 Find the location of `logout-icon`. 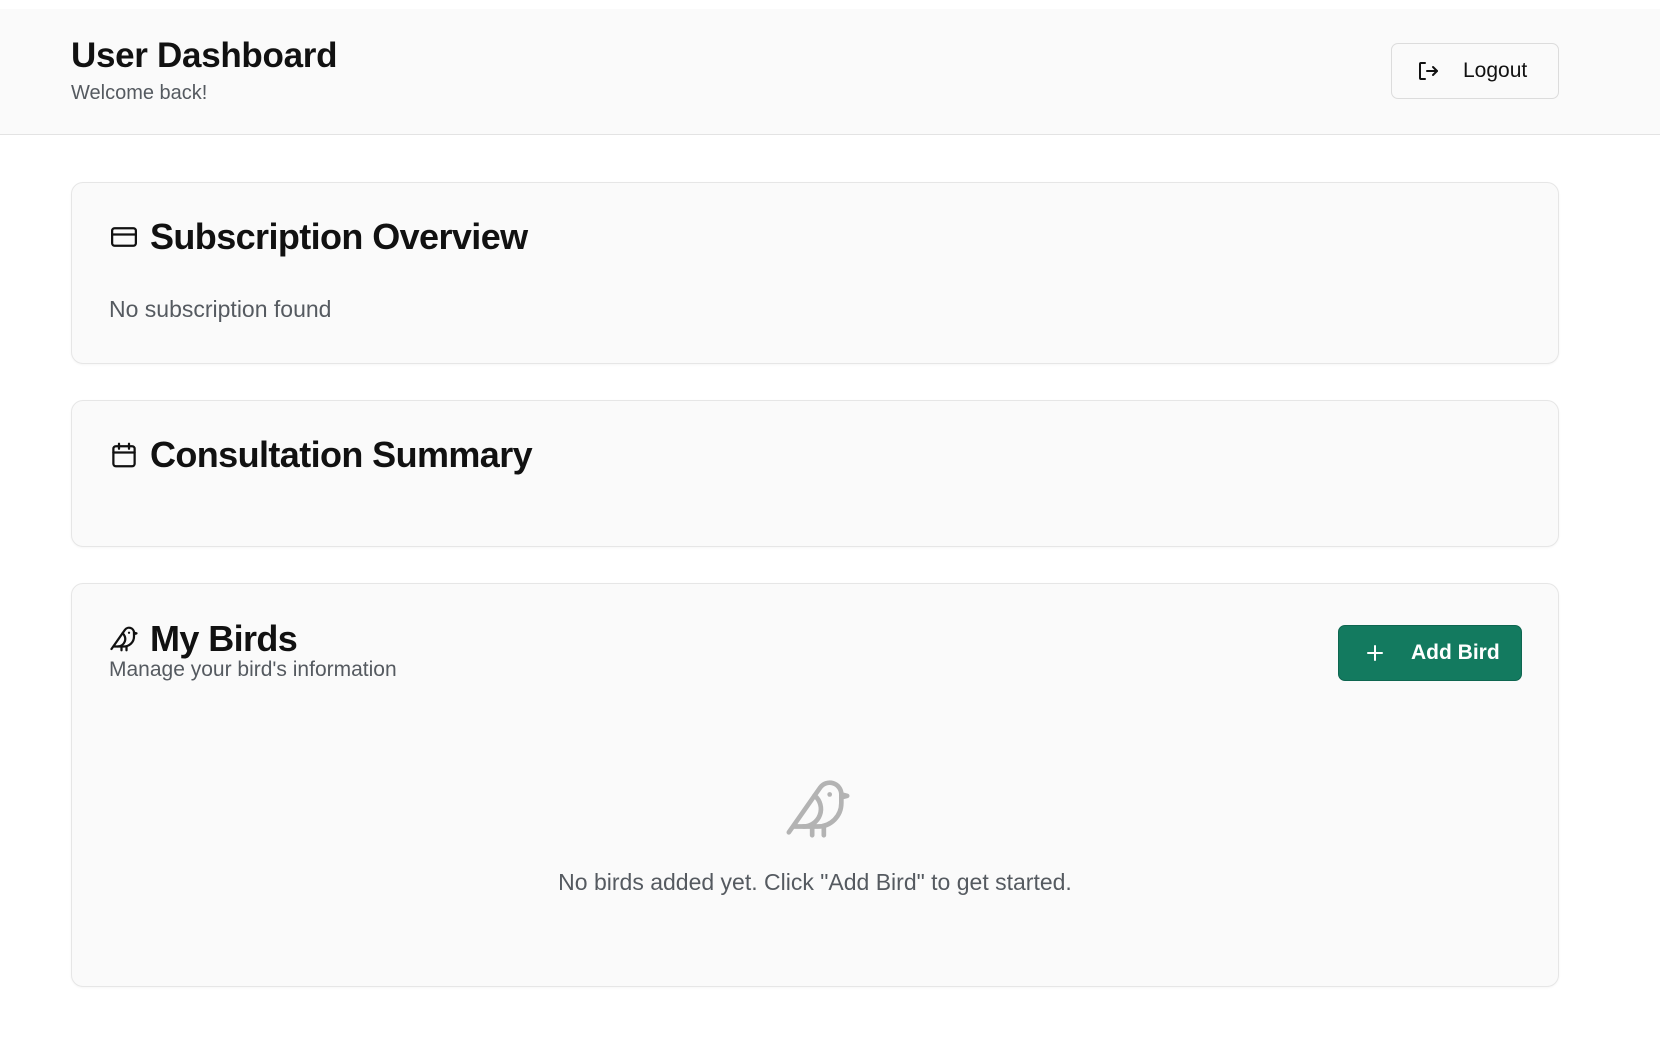

logout-icon is located at coordinates (1428, 71).